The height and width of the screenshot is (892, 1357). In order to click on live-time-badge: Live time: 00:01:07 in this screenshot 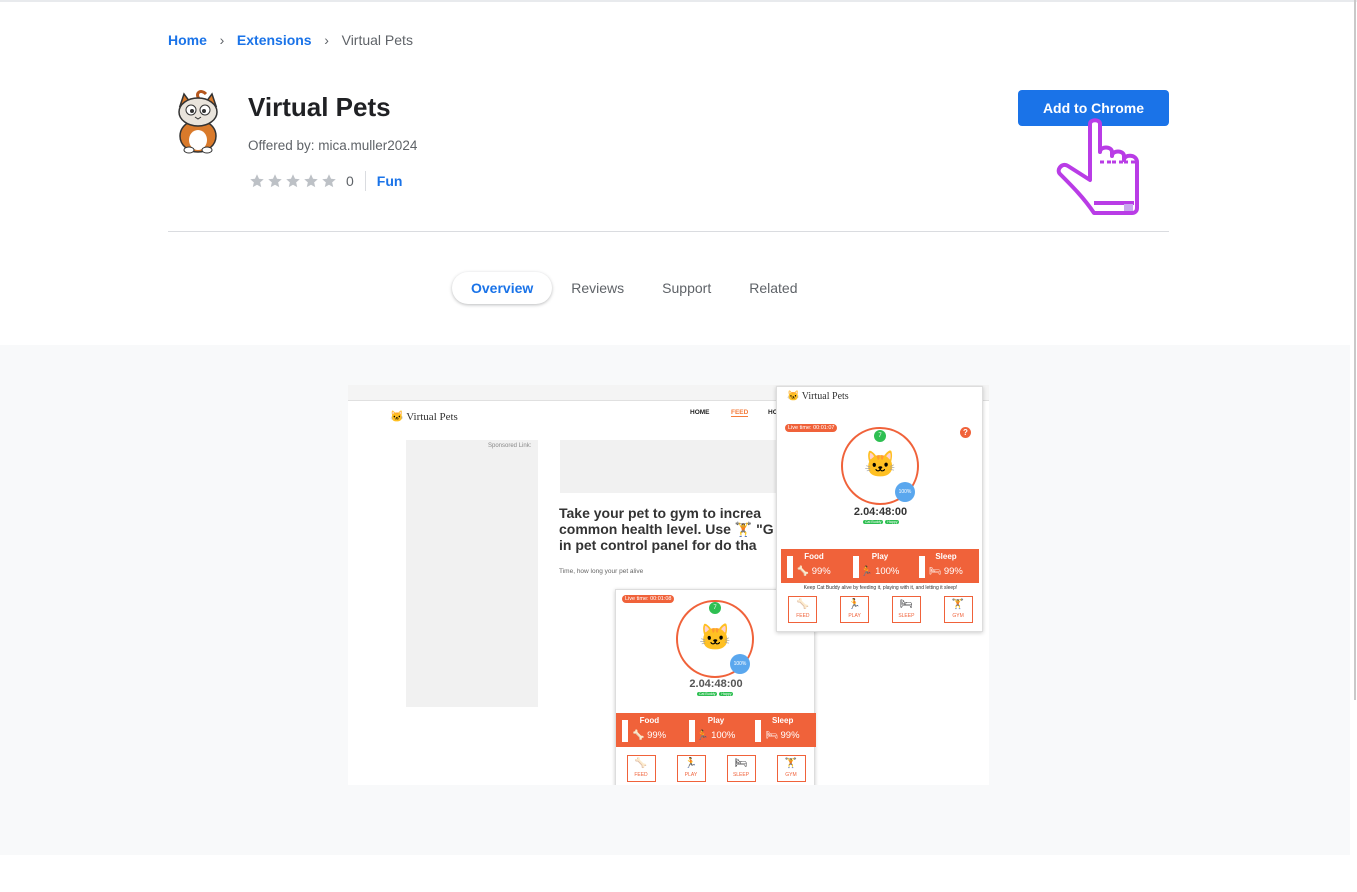, I will do `click(811, 428)`.